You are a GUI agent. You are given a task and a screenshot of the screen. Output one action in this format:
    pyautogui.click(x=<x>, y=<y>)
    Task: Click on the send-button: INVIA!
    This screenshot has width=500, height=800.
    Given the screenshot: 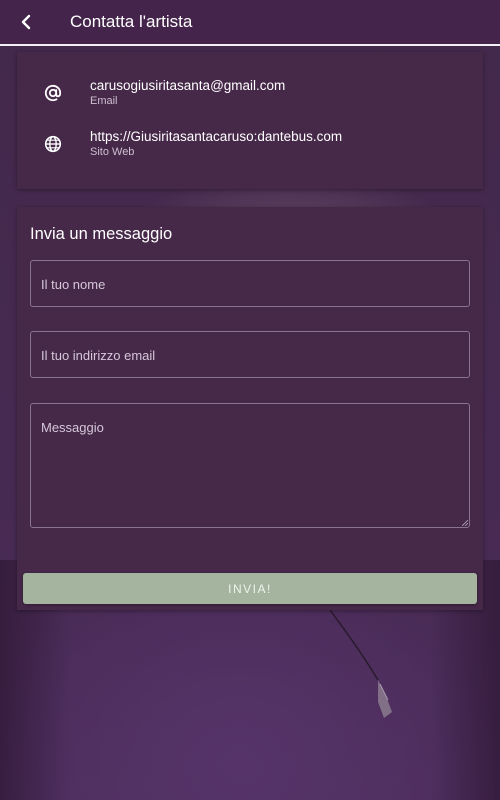 What is the action you would take?
    pyautogui.click(x=250, y=588)
    